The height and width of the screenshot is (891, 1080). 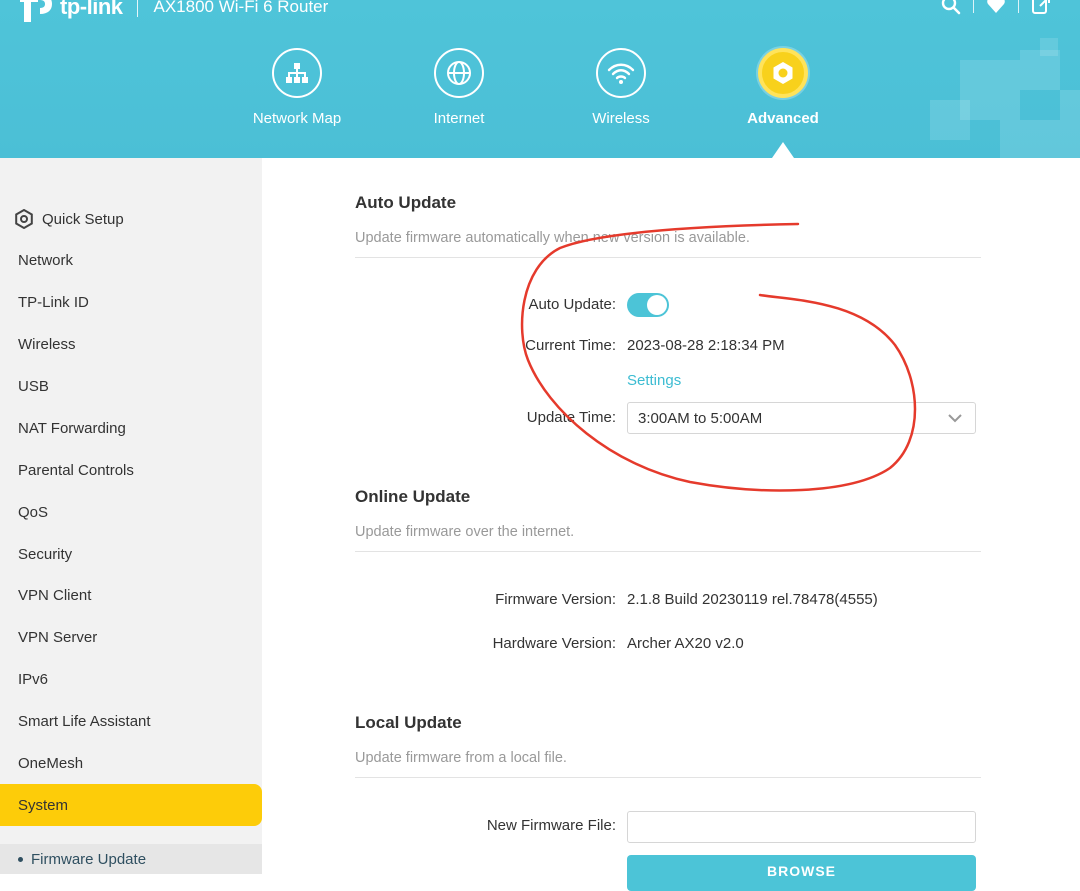 What do you see at coordinates (131, 260) in the screenshot?
I see `sidebar-item-network: Network` at bounding box center [131, 260].